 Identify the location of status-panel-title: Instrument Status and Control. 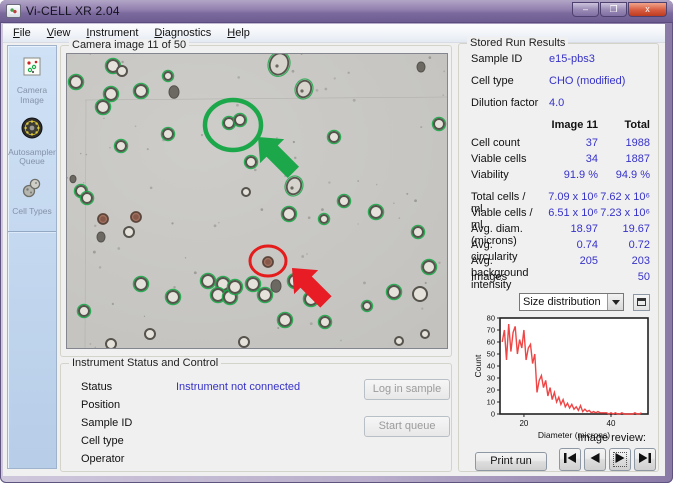
(145, 363).